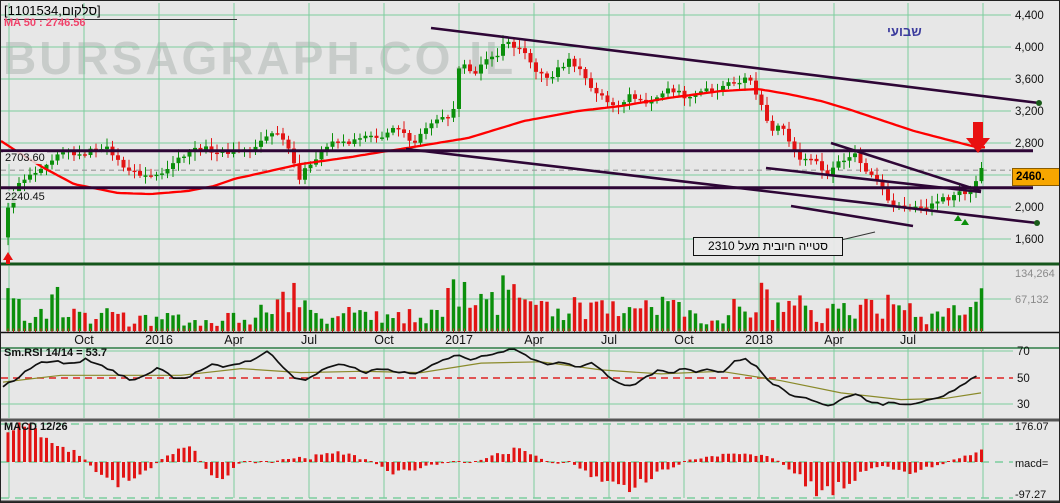  Describe the element at coordinates (978, 137) in the screenshot. I see `down-arrow-marker` at that location.